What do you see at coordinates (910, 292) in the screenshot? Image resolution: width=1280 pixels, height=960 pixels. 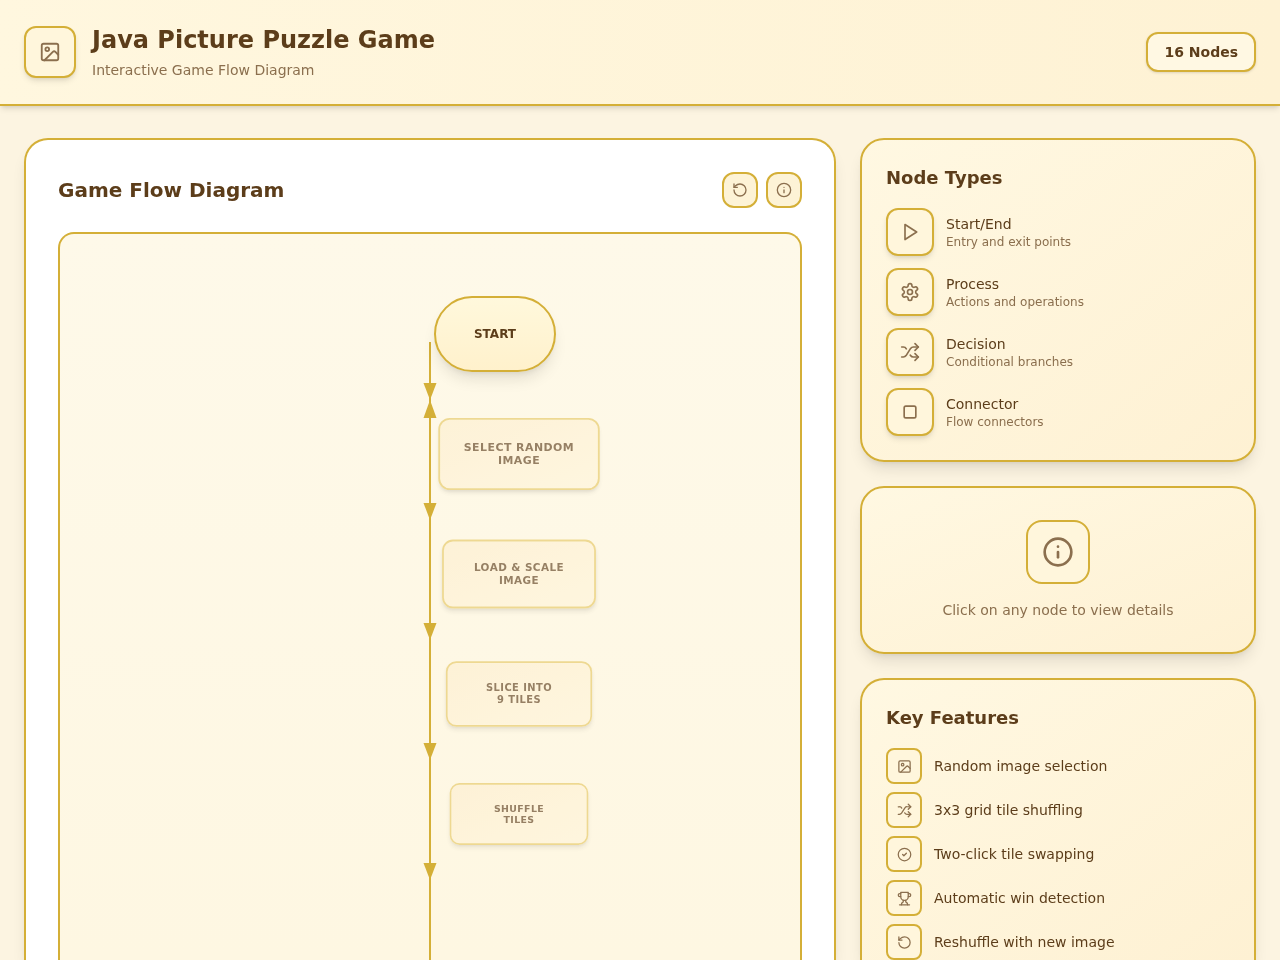 I see `gear-icon` at bounding box center [910, 292].